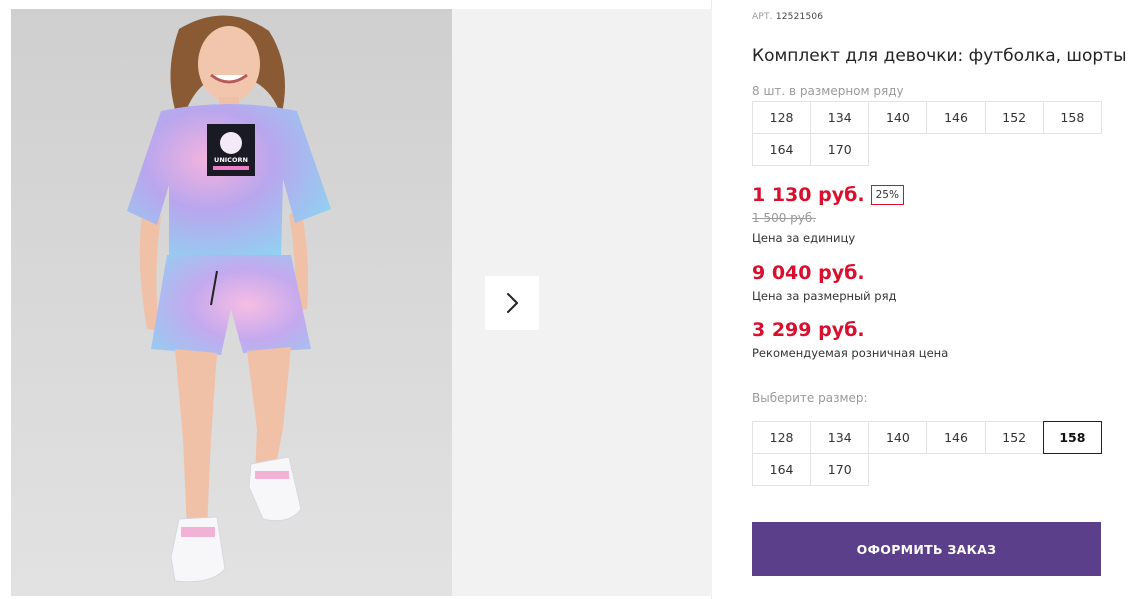 This screenshot has width=1134, height=599. What do you see at coordinates (898, 437) in the screenshot?
I see `size-option-140: 140` at bounding box center [898, 437].